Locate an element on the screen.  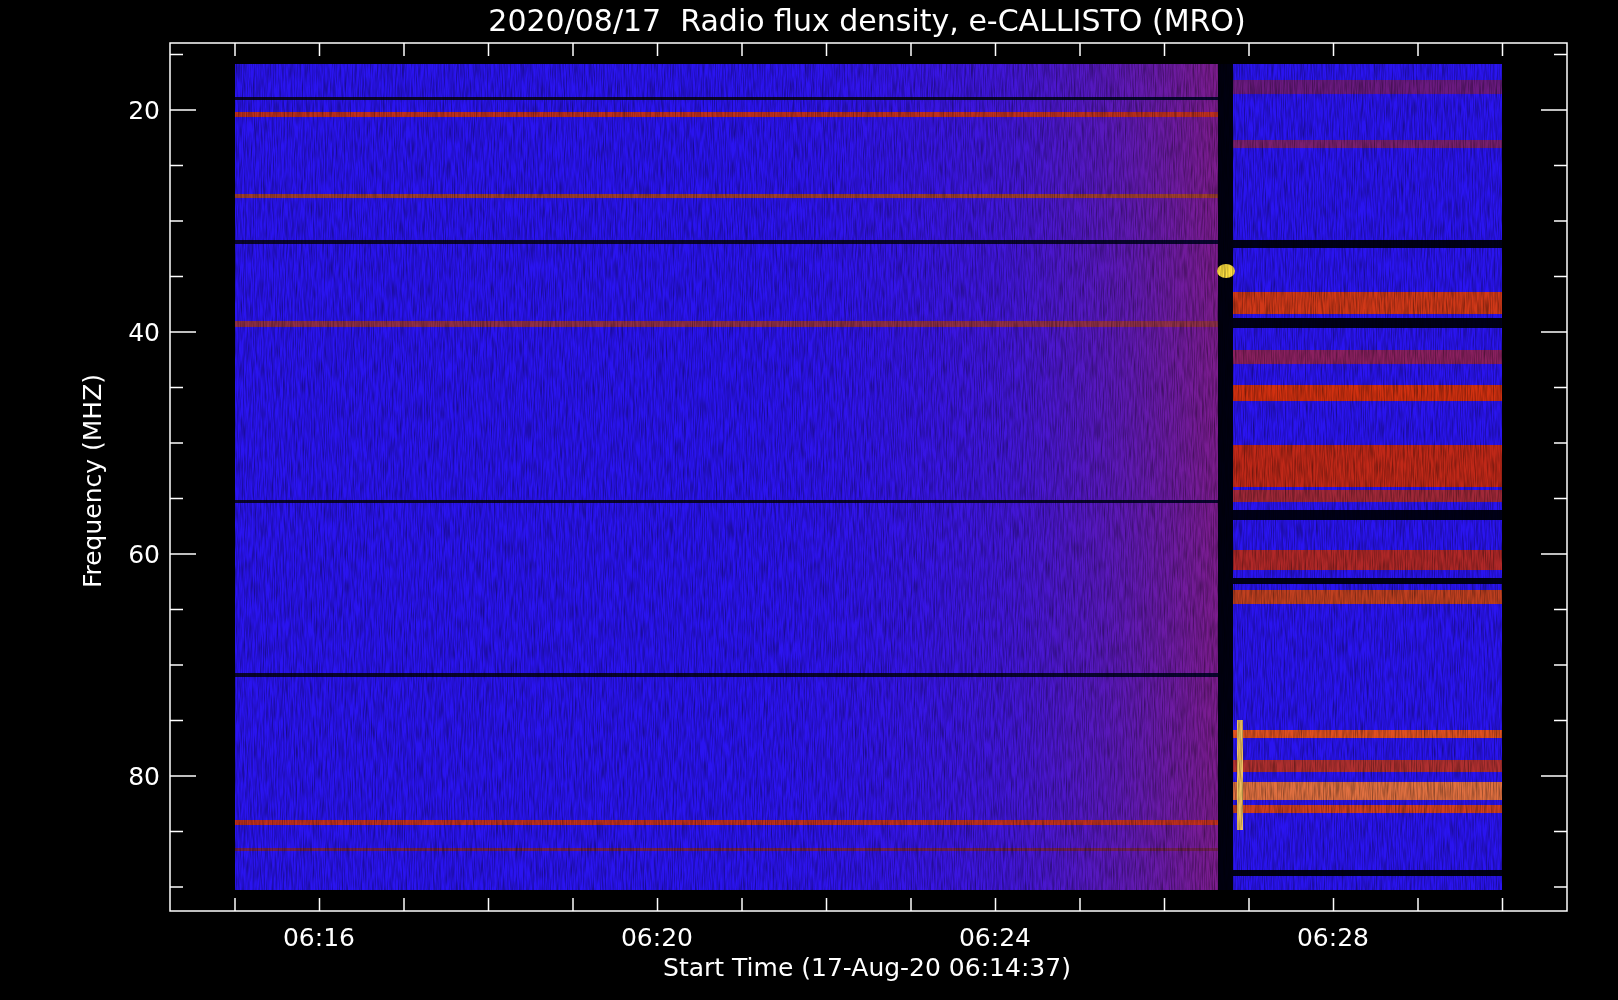
tick-label: 80 is located at coordinates (144, 776).